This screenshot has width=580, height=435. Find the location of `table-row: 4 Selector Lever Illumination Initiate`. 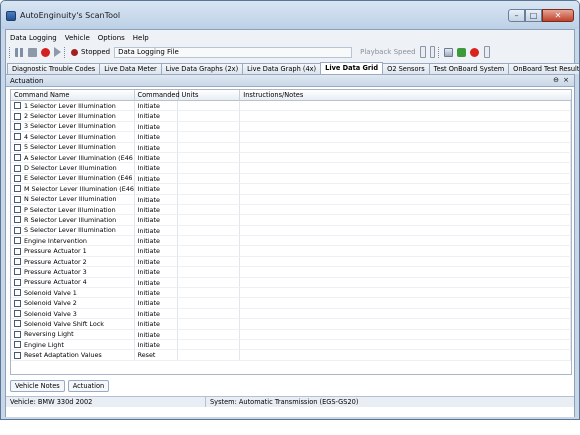

table-row: 4 Selector Lever Illumination Initiate is located at coordinates (291, 137).